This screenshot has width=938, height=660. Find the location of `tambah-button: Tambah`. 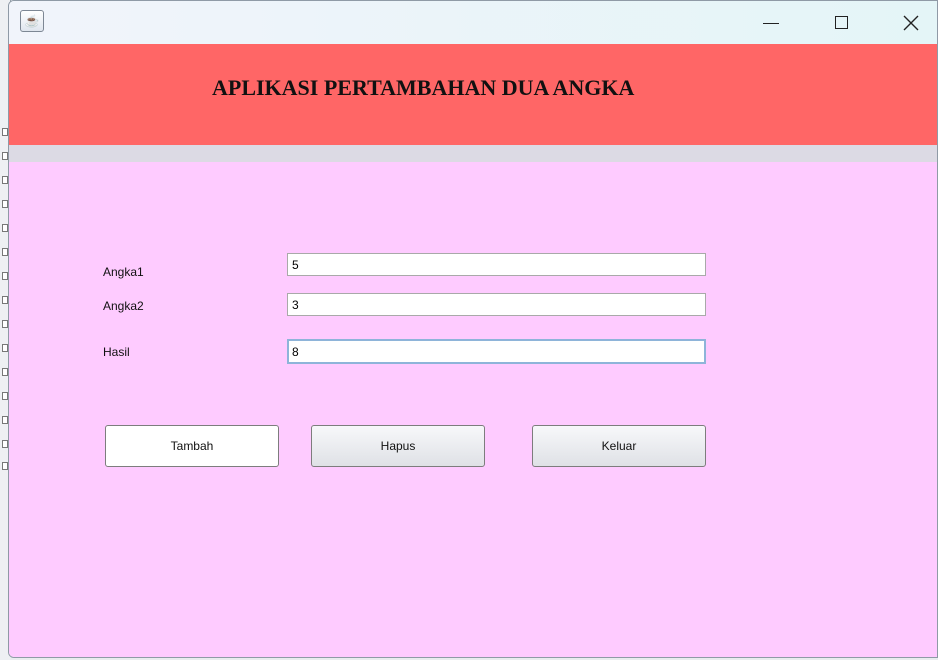

tambah-button: Tambah is located at coordinates (192, 446).